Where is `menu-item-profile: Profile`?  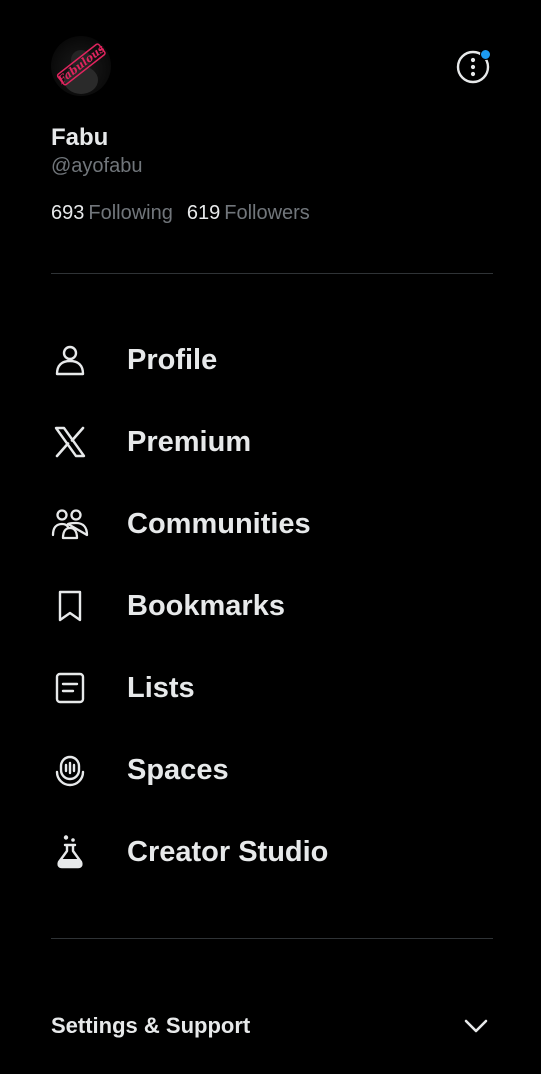
menu-item-profile: Profile is located at coordinates (272, 360).